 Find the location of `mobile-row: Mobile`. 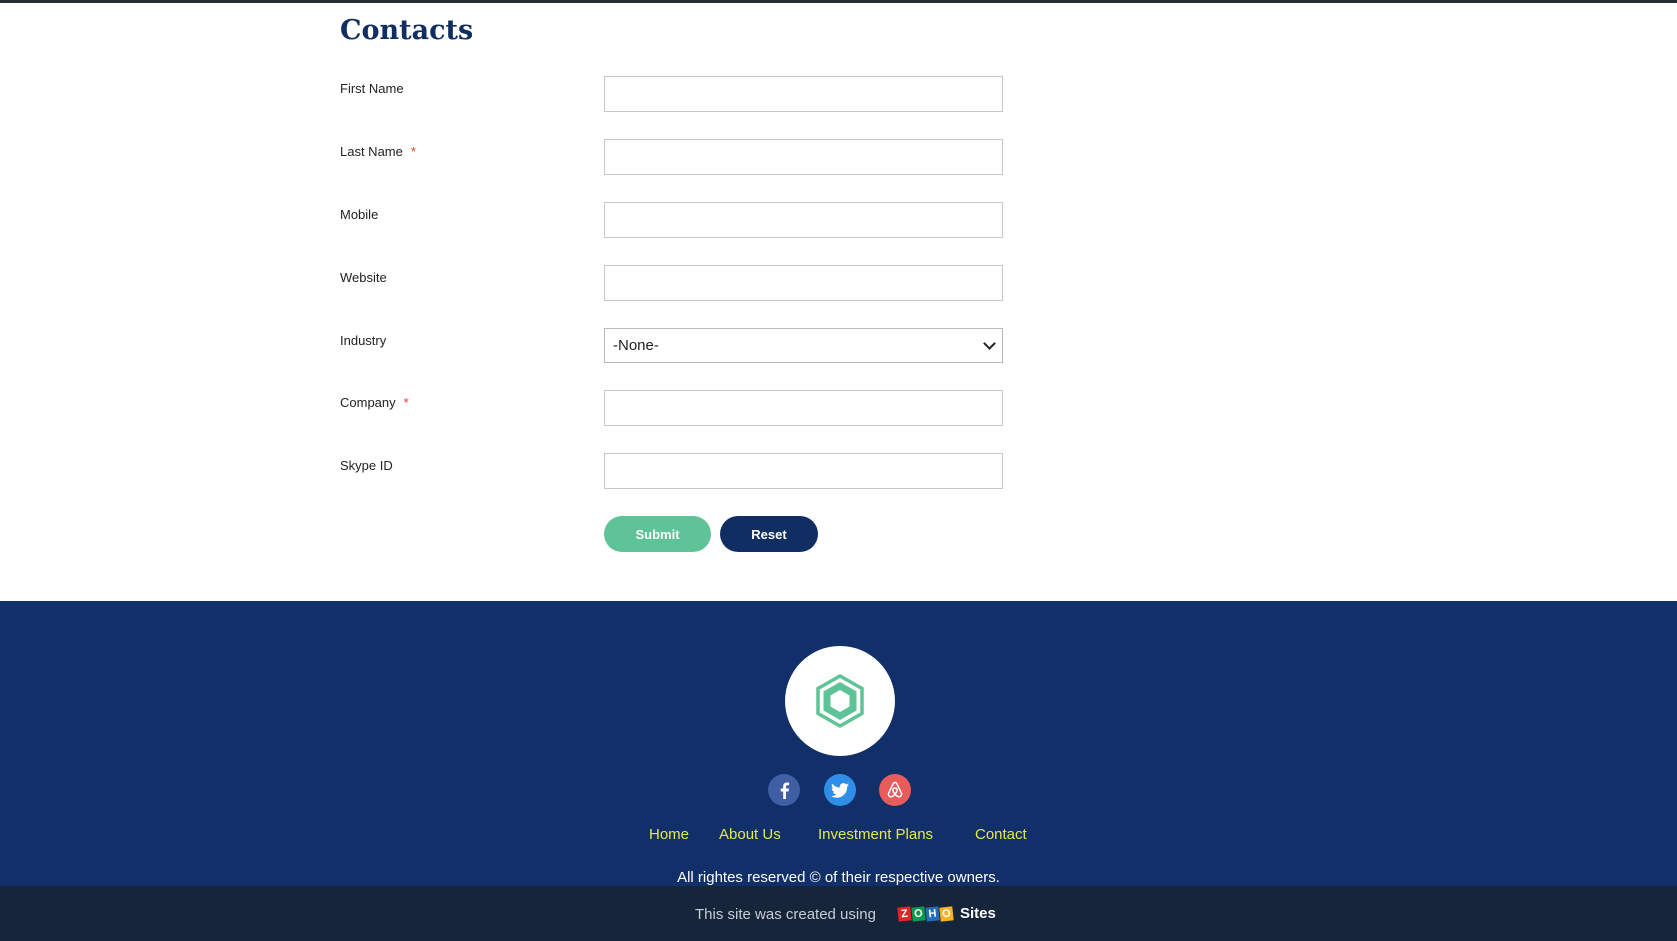

mobile-row: Mobile is located at coordinates (671, 221).